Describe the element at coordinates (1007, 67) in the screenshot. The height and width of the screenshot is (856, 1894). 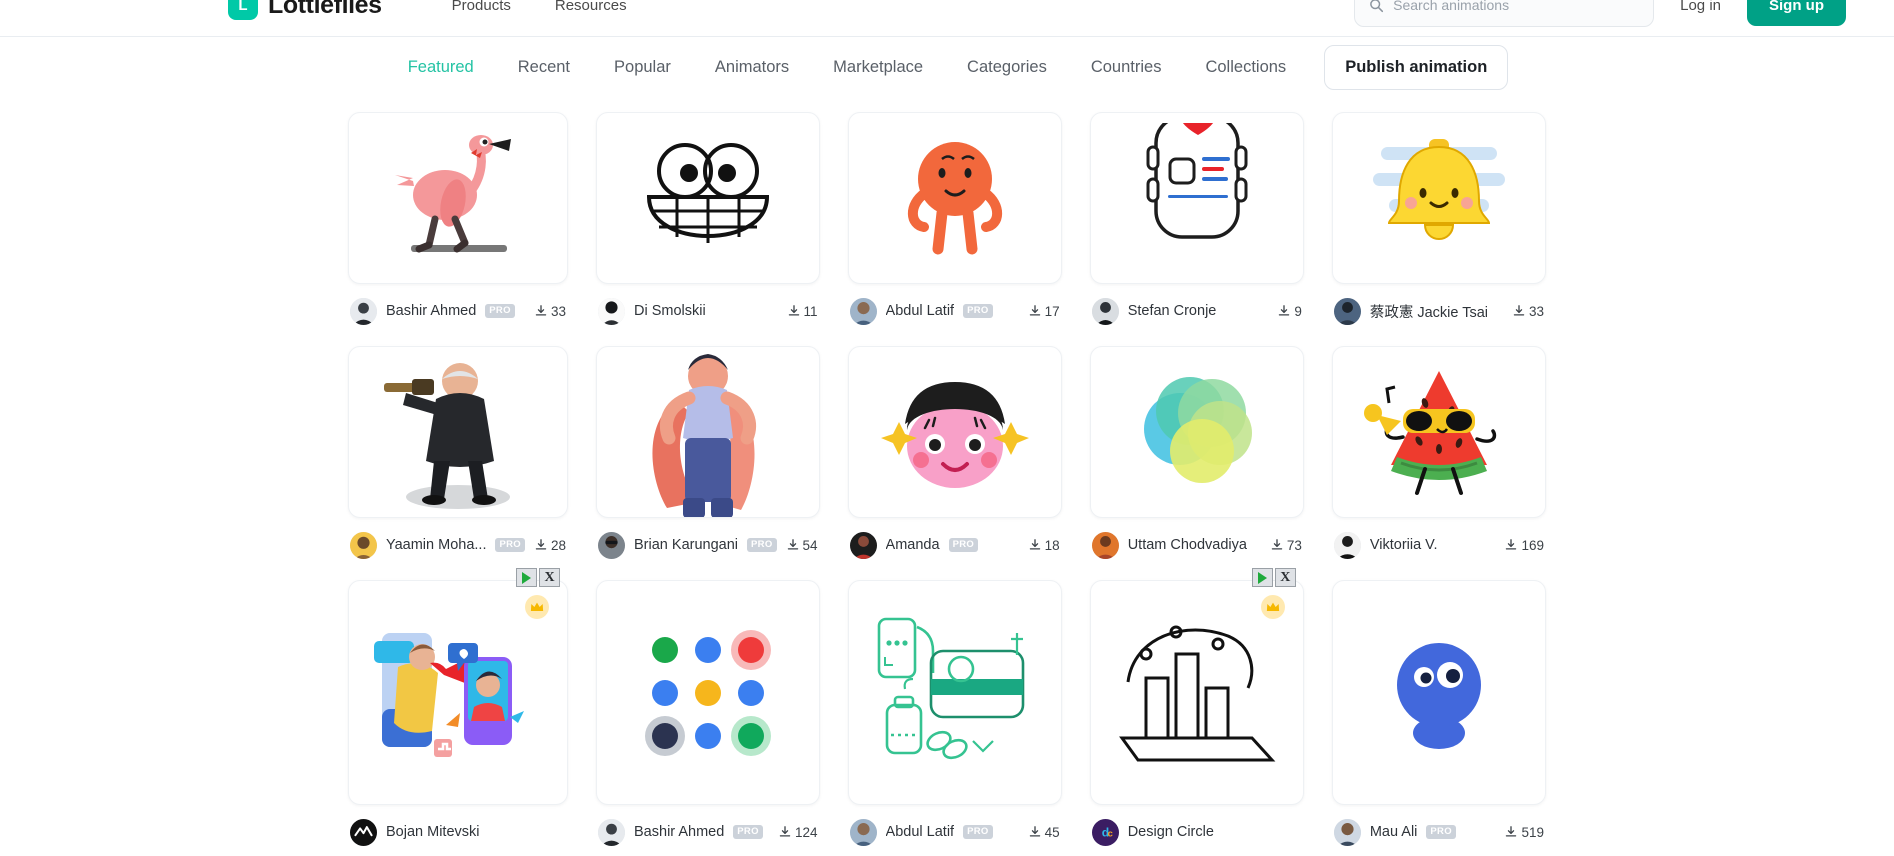
I see `subnav-item-categories: Categories` at that location.